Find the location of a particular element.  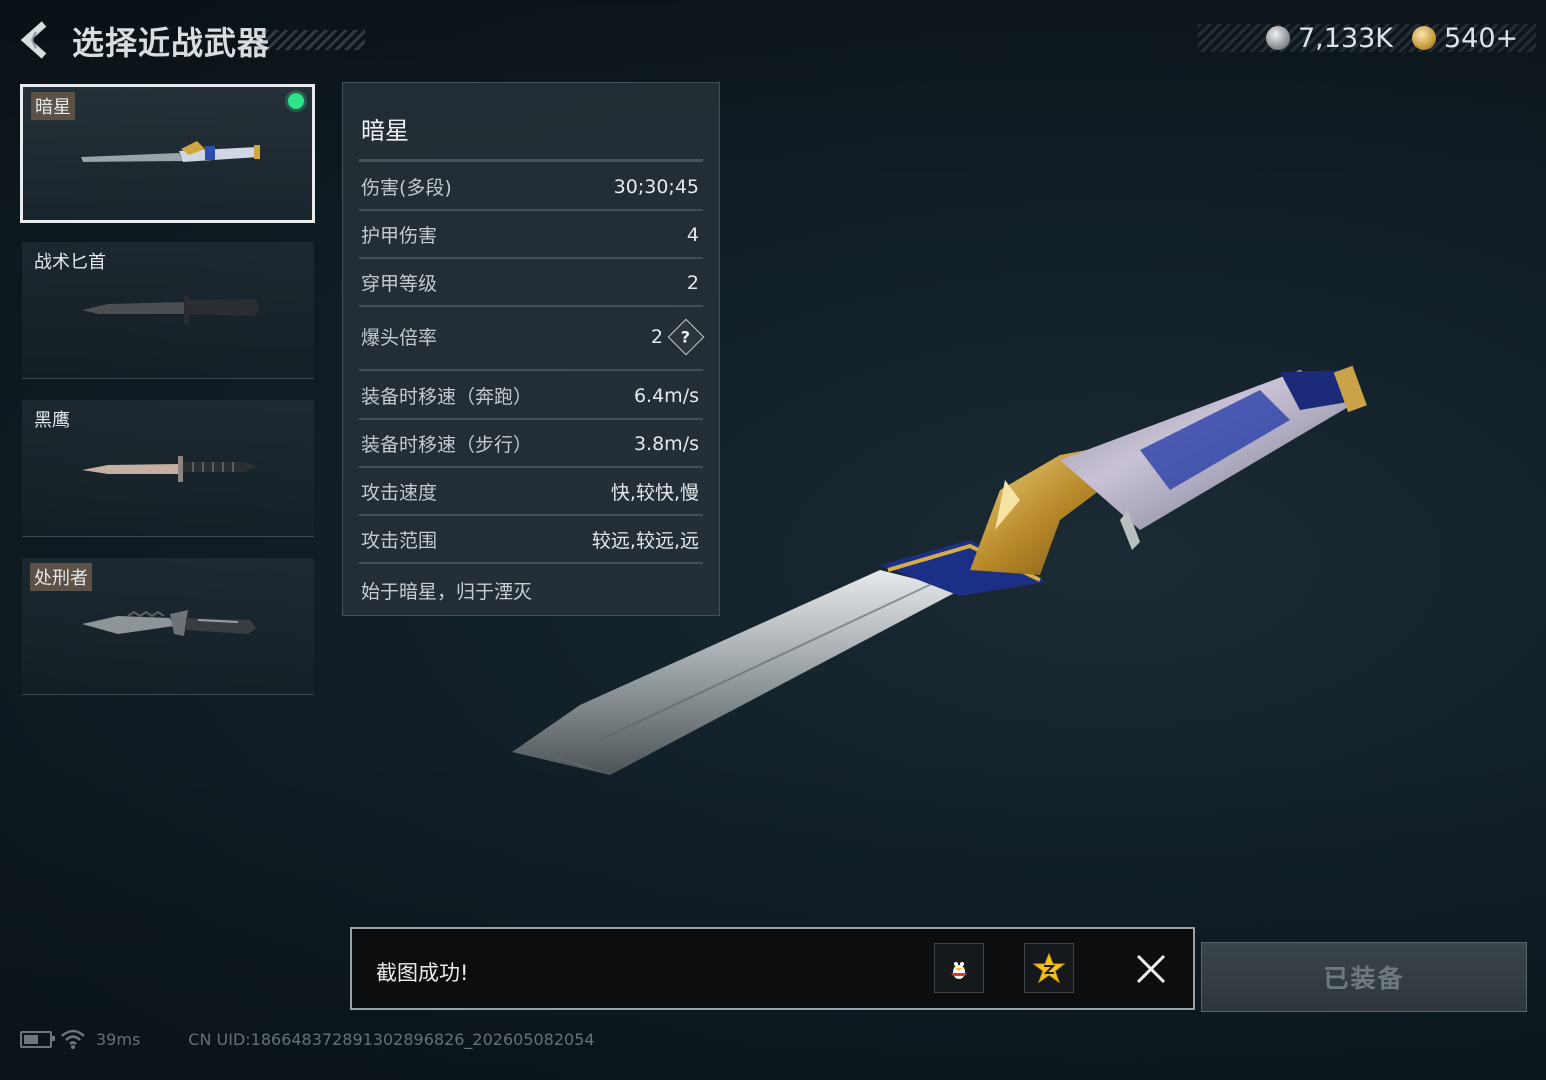

gold-coin-icon is located at coordinates (1424, 38).